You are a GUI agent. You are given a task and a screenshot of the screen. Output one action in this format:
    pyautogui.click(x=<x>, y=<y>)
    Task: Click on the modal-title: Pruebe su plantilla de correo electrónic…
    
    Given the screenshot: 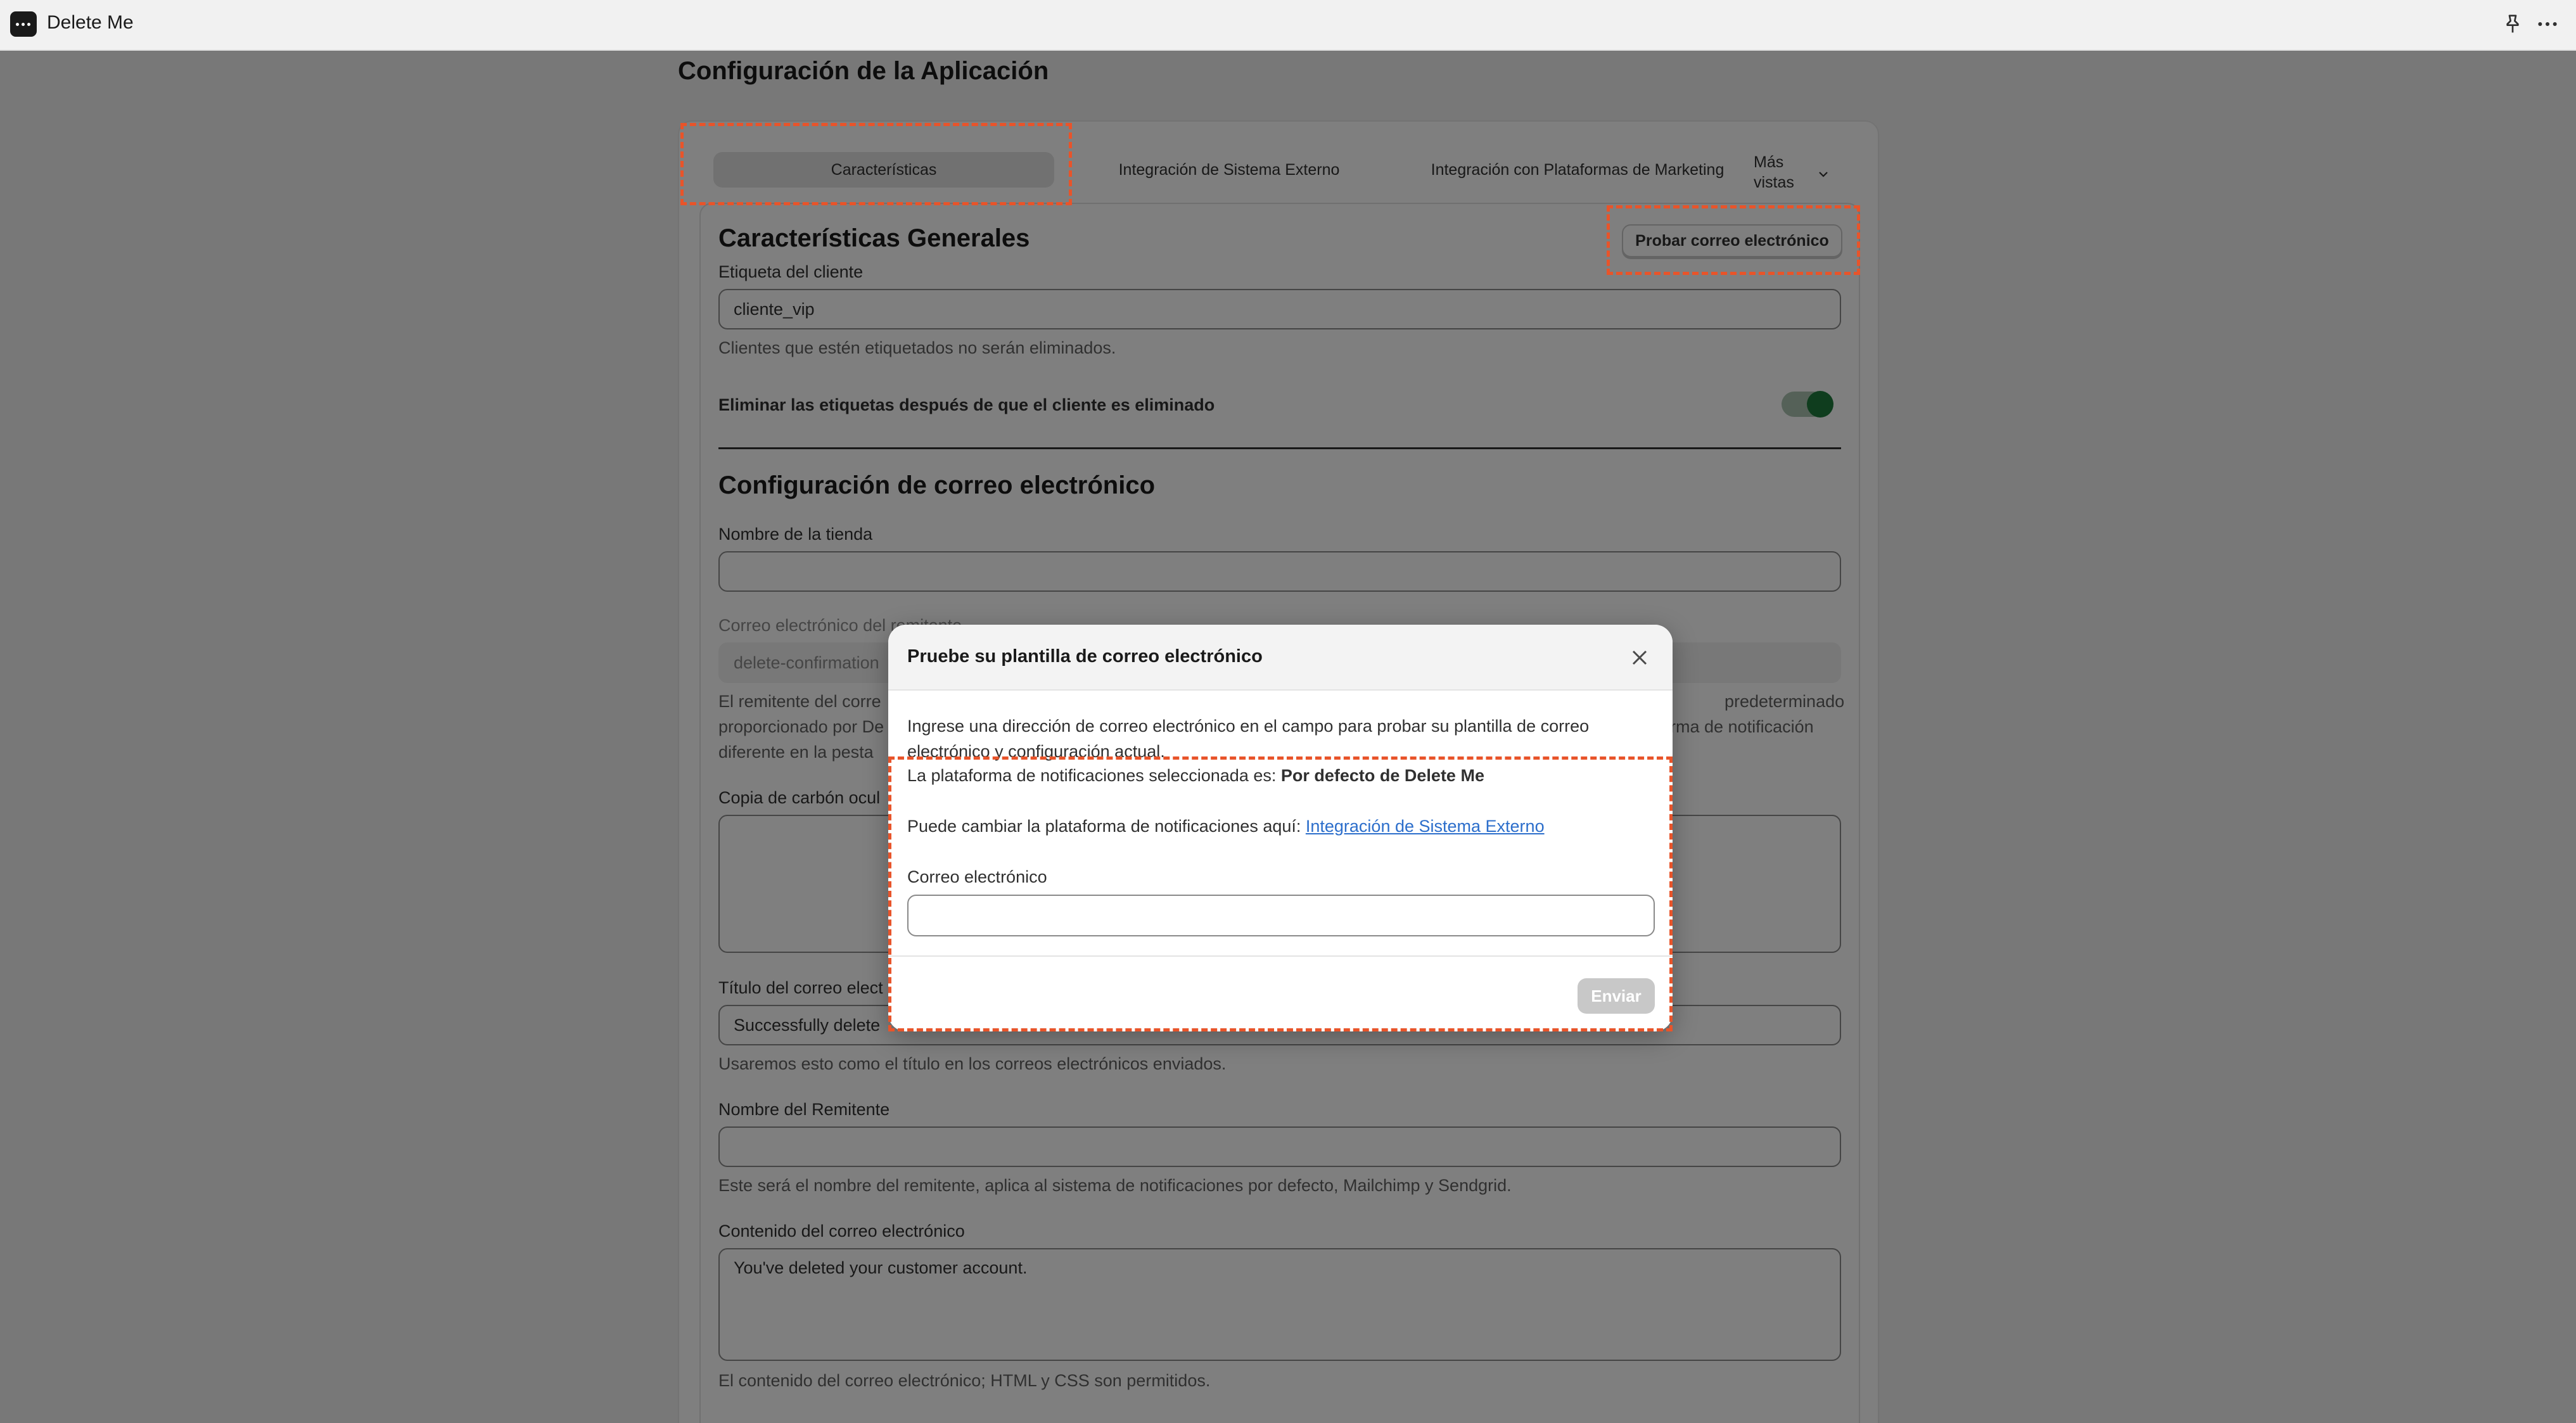 What is the action you would take?
    pyautogui.click(x=1085, y=656)
    